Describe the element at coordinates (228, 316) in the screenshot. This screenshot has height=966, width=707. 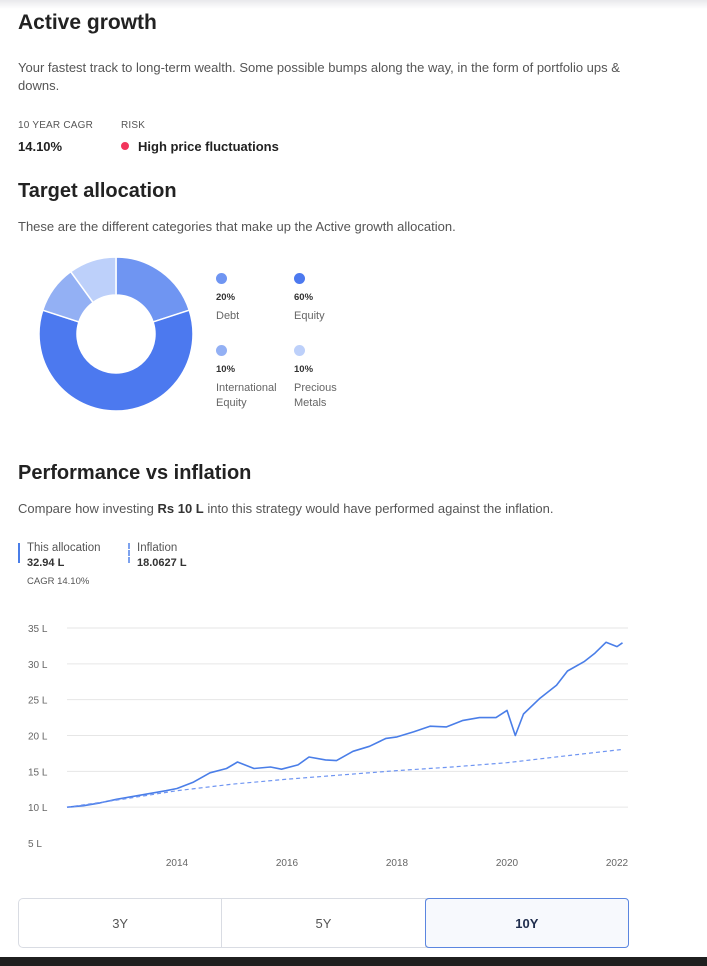
I see `legend-name: Debt` at that location.